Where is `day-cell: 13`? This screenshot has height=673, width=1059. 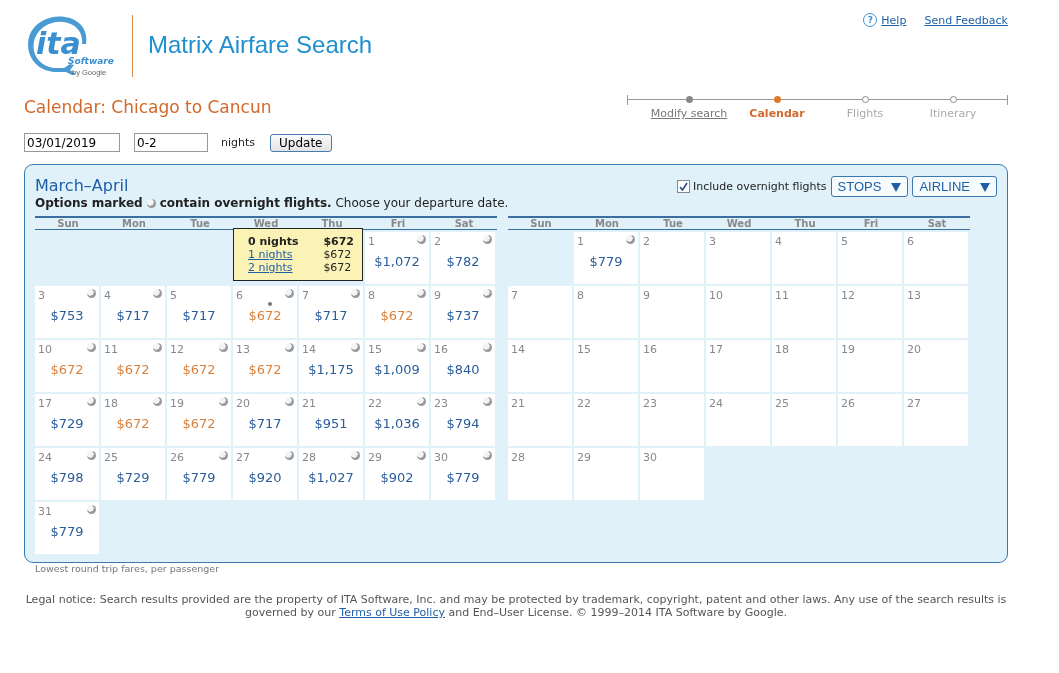
day-cell: 13 is located at coordinates (936, 312).